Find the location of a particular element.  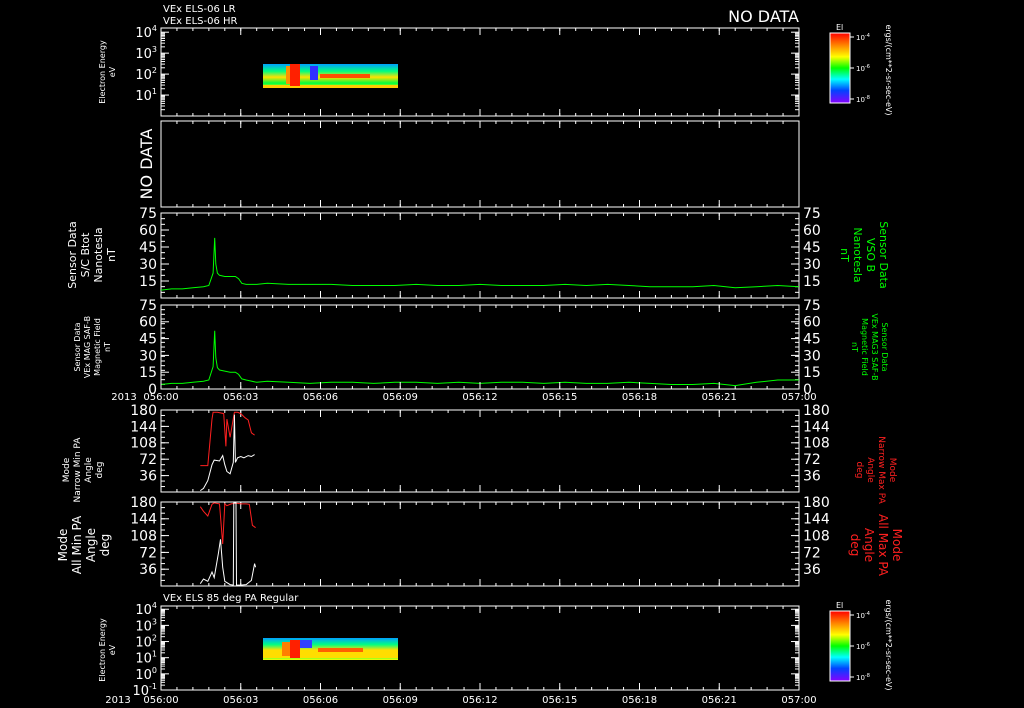

colorbar-tick-exp: -6 is located at coordinates (867, 67).